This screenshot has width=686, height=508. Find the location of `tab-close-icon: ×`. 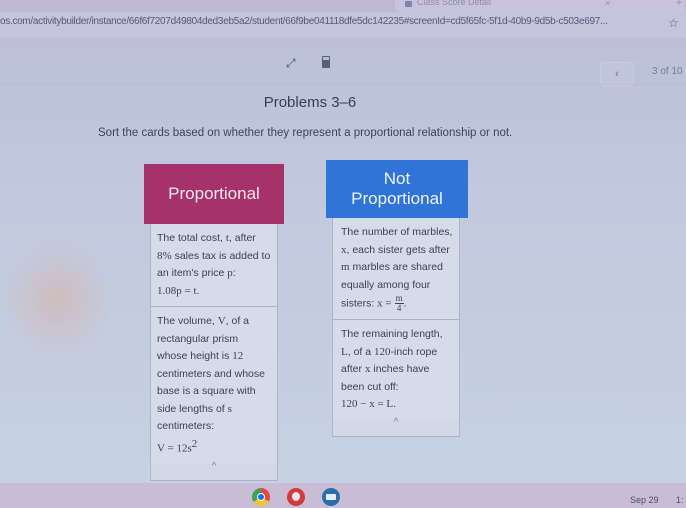

tab-close-icon: × is located at coordinates (607, 4).